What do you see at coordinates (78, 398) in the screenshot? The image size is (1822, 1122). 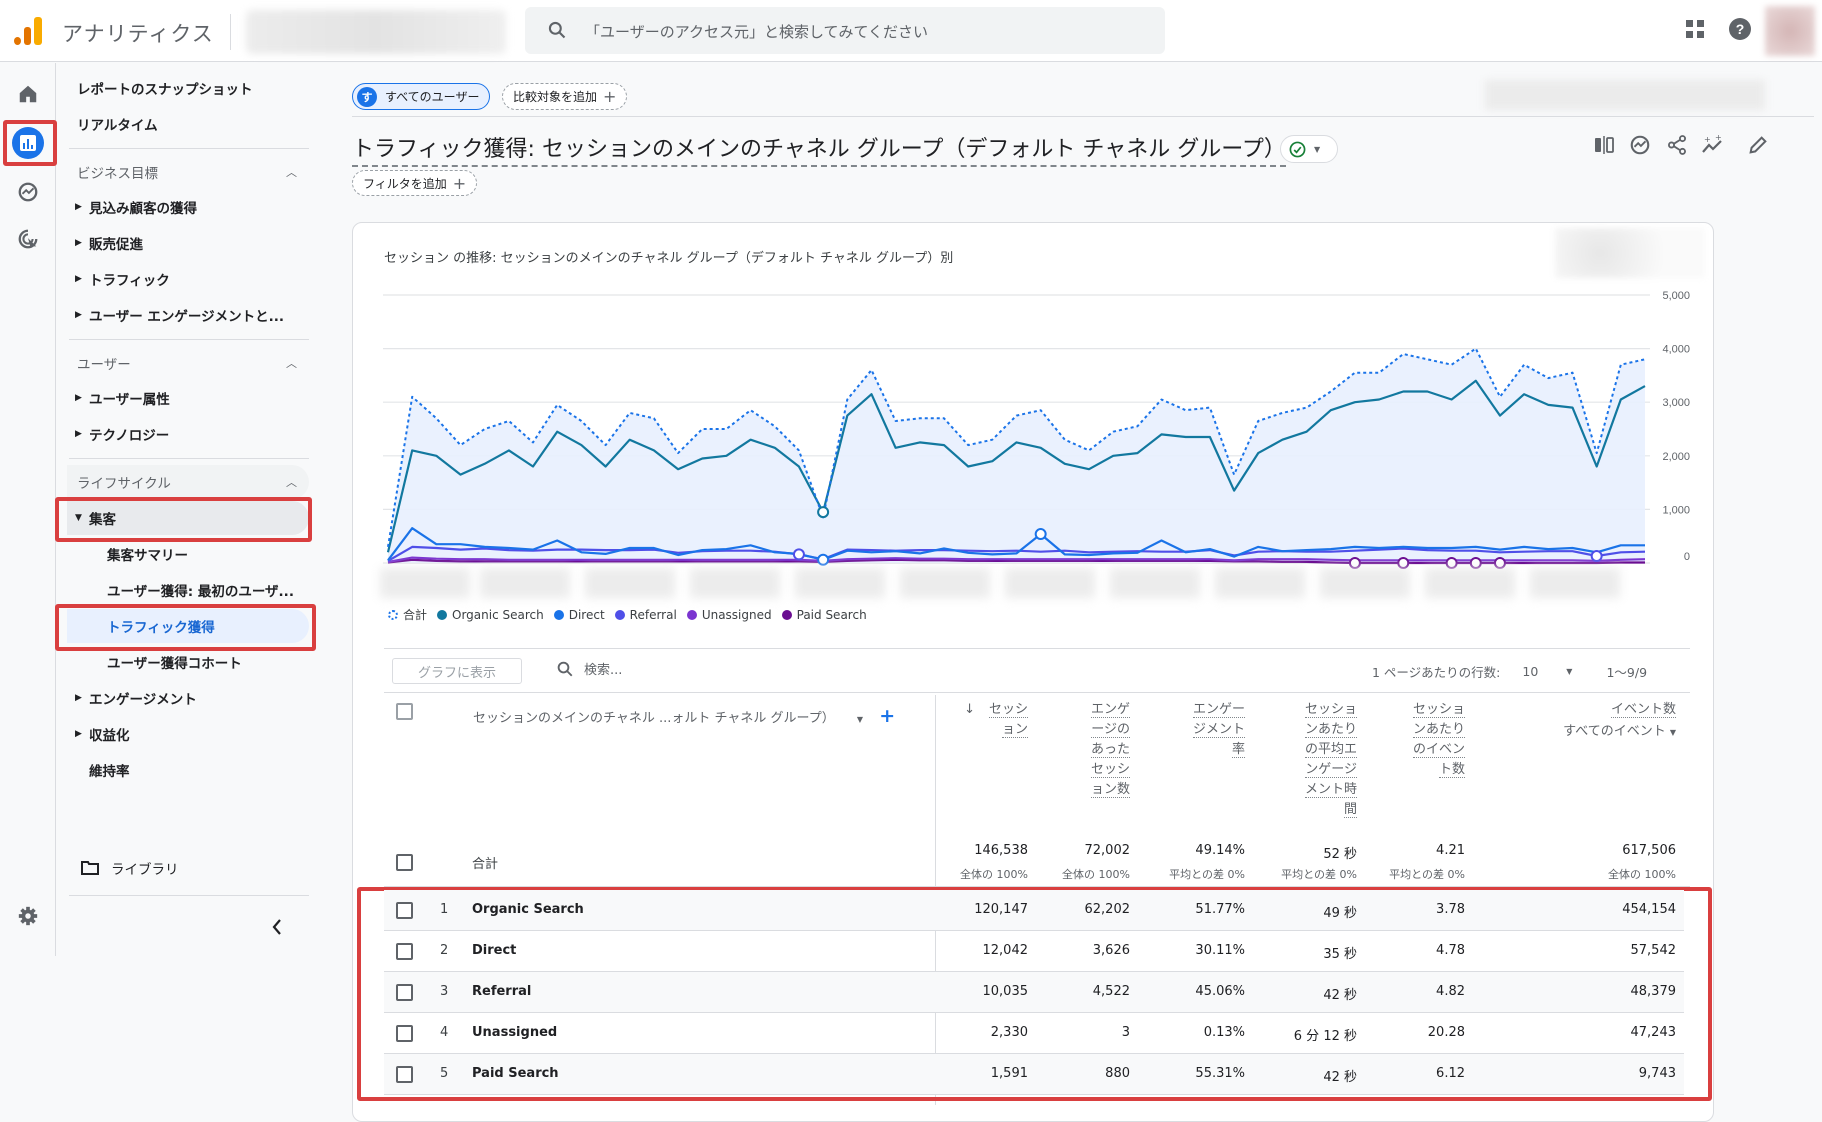 I see `caret-right-icon: ▶` at bounding box center [78, 398].